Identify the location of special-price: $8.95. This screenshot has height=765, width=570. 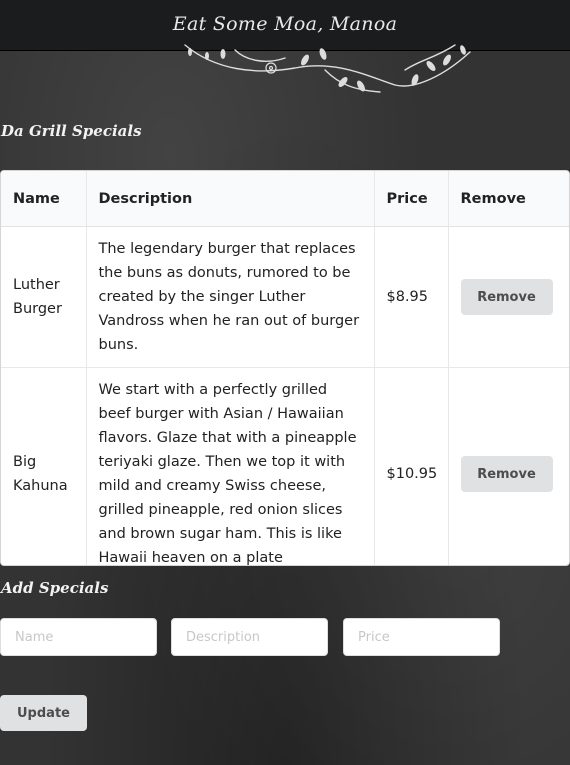
(411, 297).